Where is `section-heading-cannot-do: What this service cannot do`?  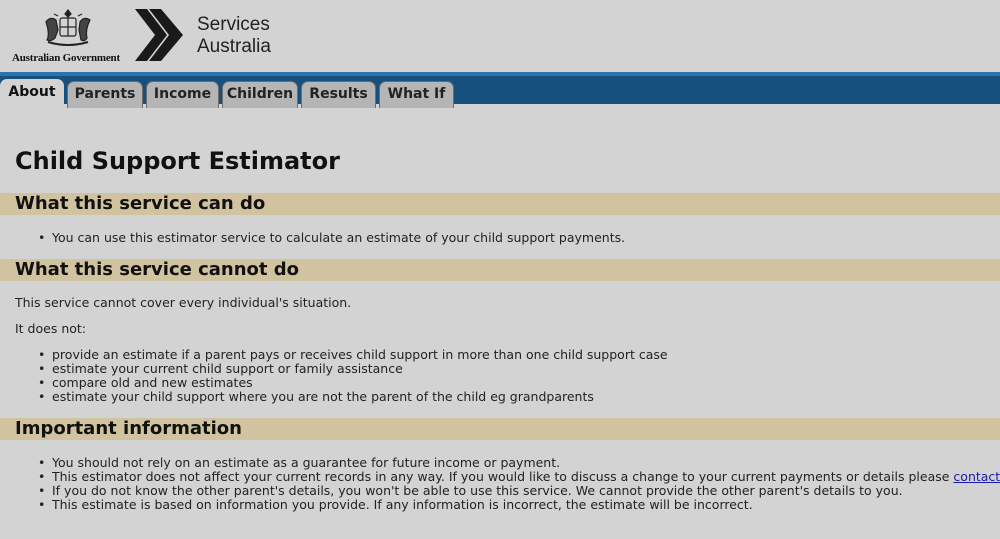 section-heading-cannot-do: What this service cannot do is located at coordinates (500, 270).